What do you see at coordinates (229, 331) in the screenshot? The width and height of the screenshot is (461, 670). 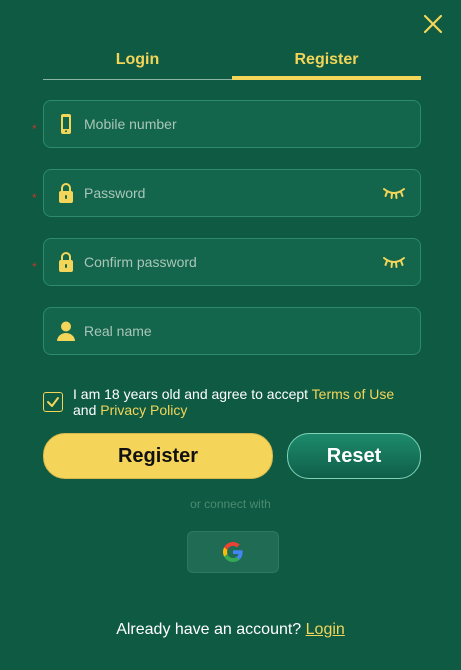 I see `real-name-input` at bounding box center [229, 331].